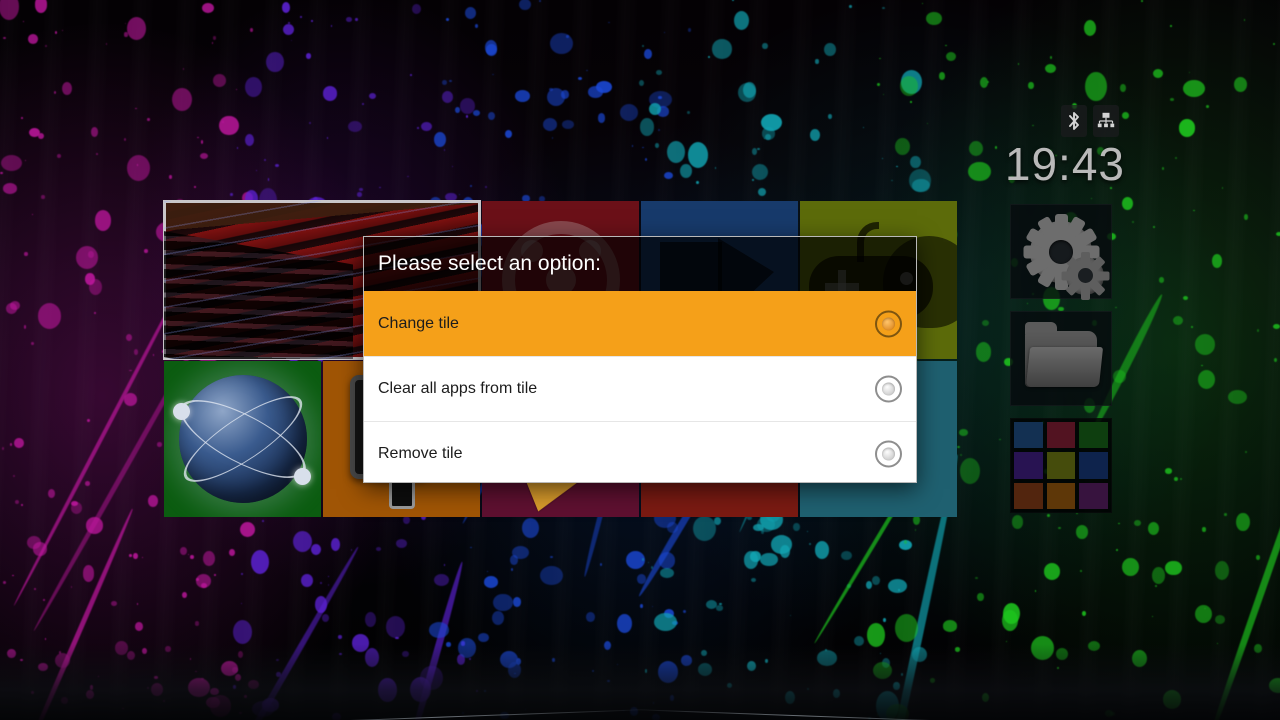  I want to click on globe-icon, so click(242, 439).